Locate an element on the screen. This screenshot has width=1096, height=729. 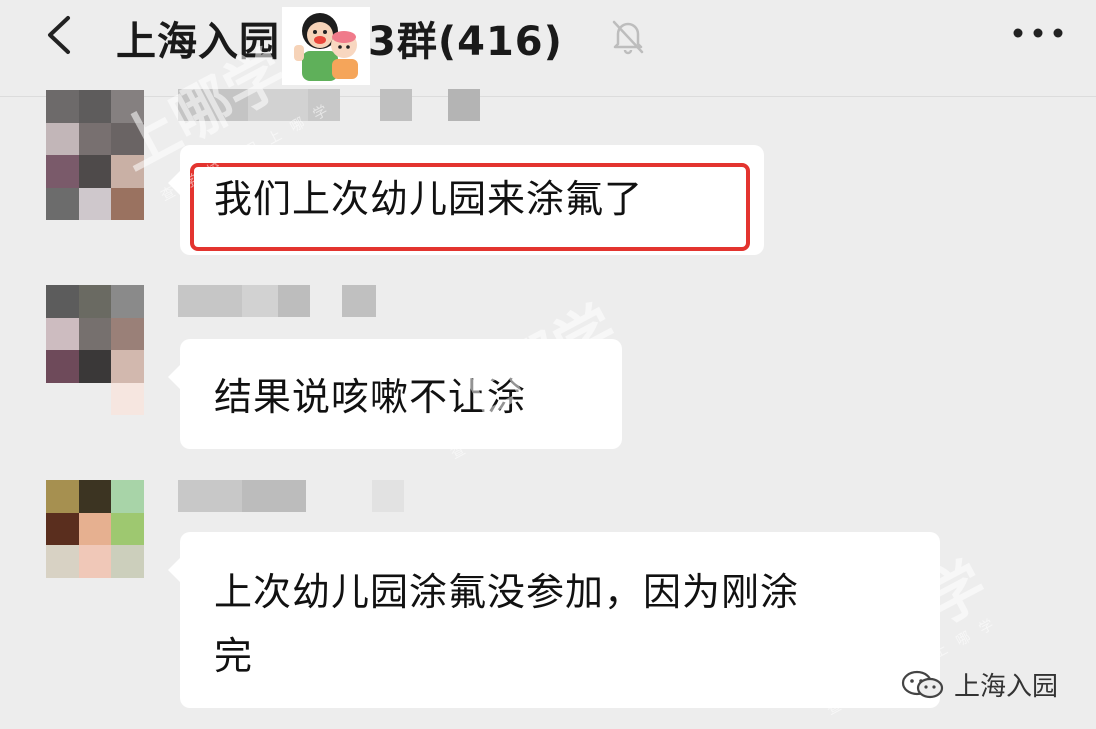
message-bubble: 结果说咳嗽不让涂 is located at coordinates (395, 394).